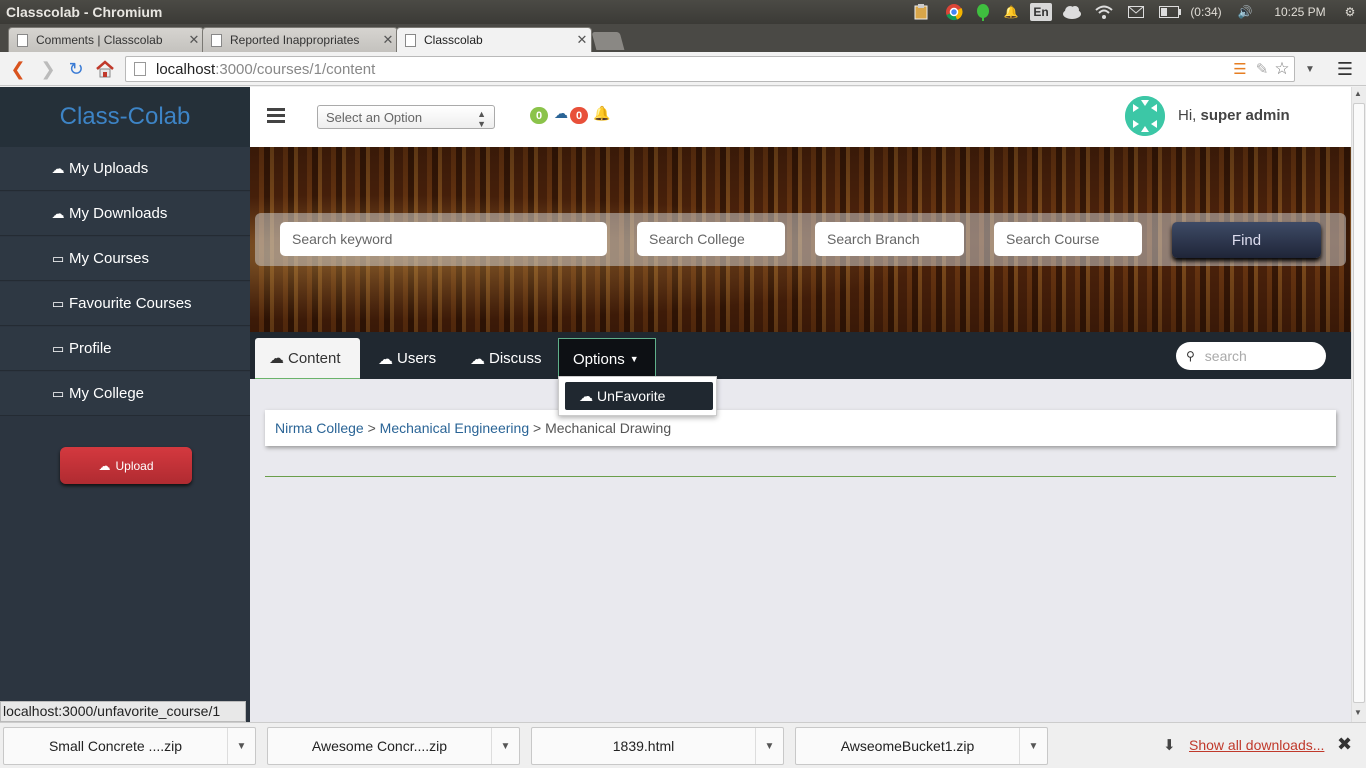 This screenshot has height=768, width=1366. What do you see at coordinates (631, 396) in the screenshot?
I see `menu-item-label: UnFavorite` at bounding box center [631, 396].